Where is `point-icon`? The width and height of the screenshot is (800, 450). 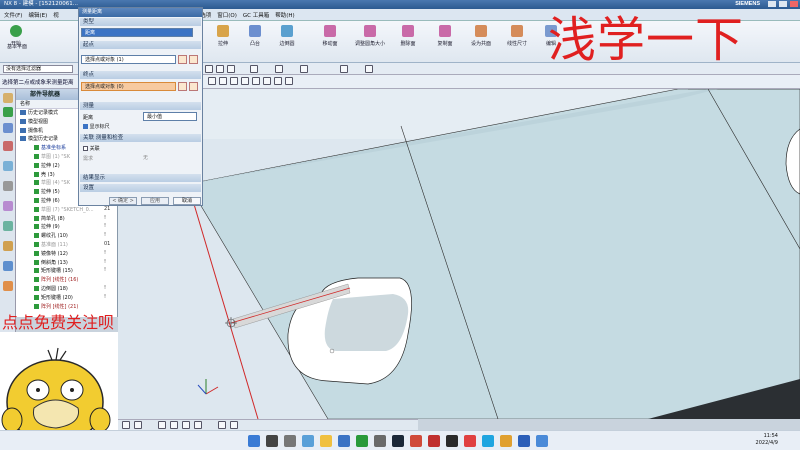 point-icon is located at coordinates (222, 425).